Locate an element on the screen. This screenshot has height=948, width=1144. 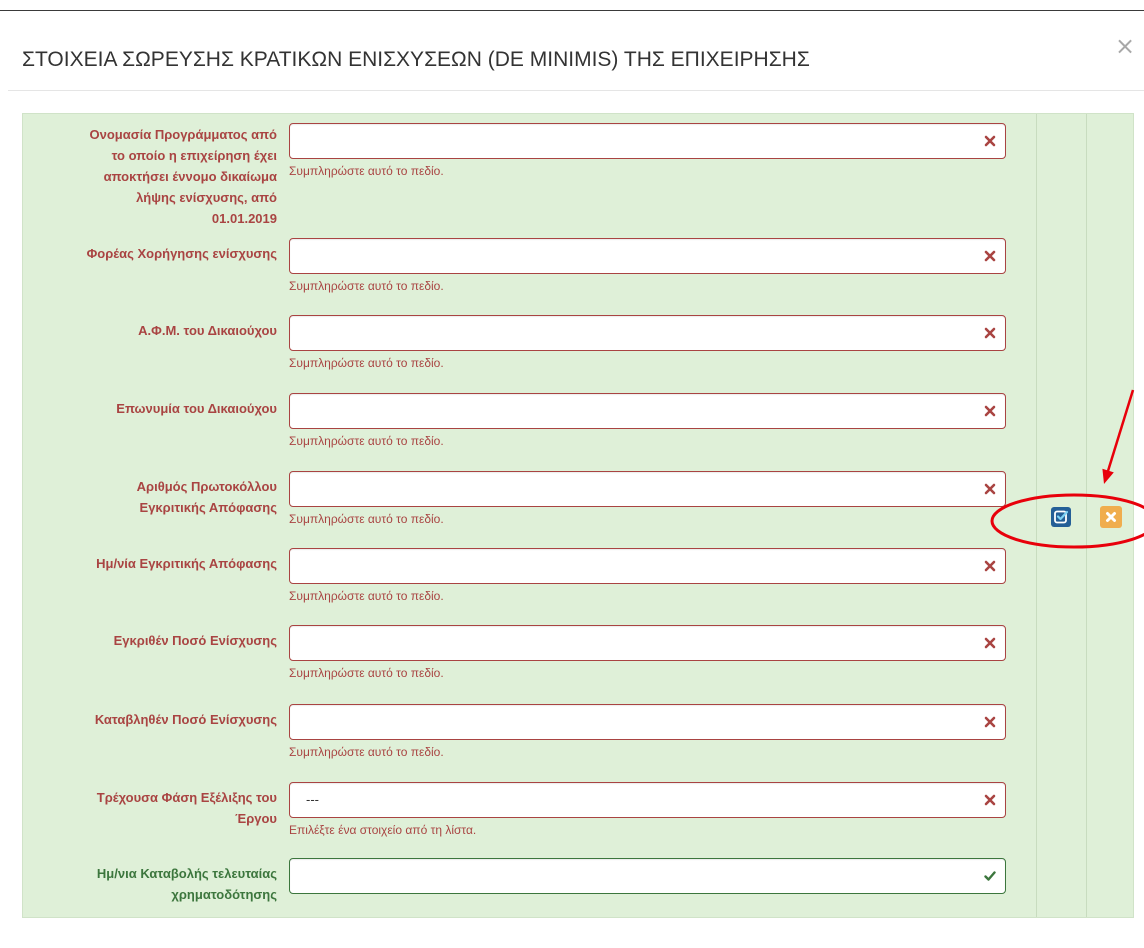
label-line: χρηματοδότησης is located at coordinates (224, 894).